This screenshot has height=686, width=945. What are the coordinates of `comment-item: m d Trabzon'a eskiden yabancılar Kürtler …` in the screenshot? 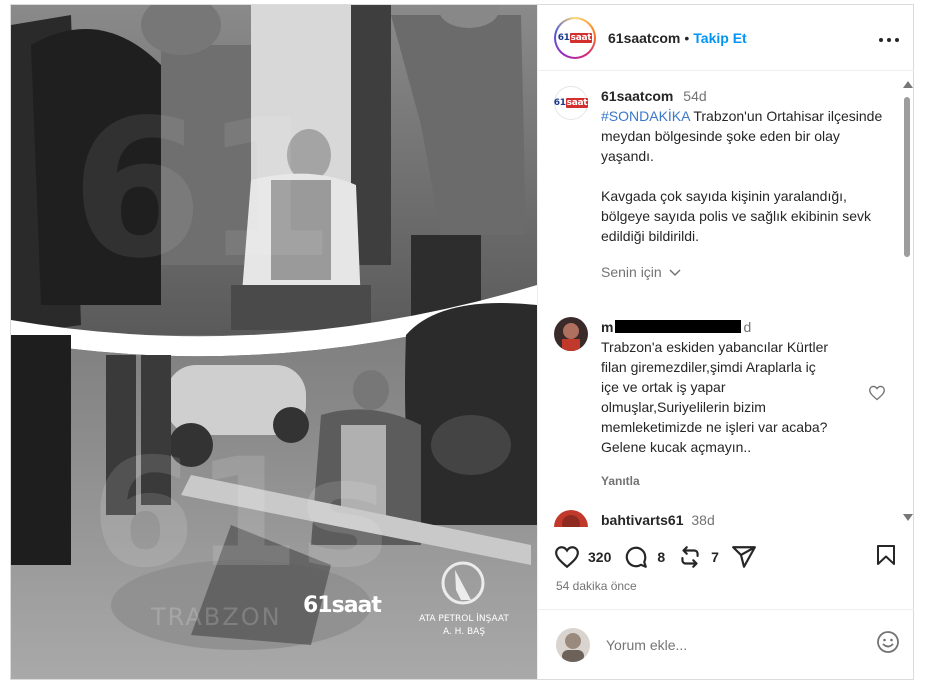 It's located at (724, 404).